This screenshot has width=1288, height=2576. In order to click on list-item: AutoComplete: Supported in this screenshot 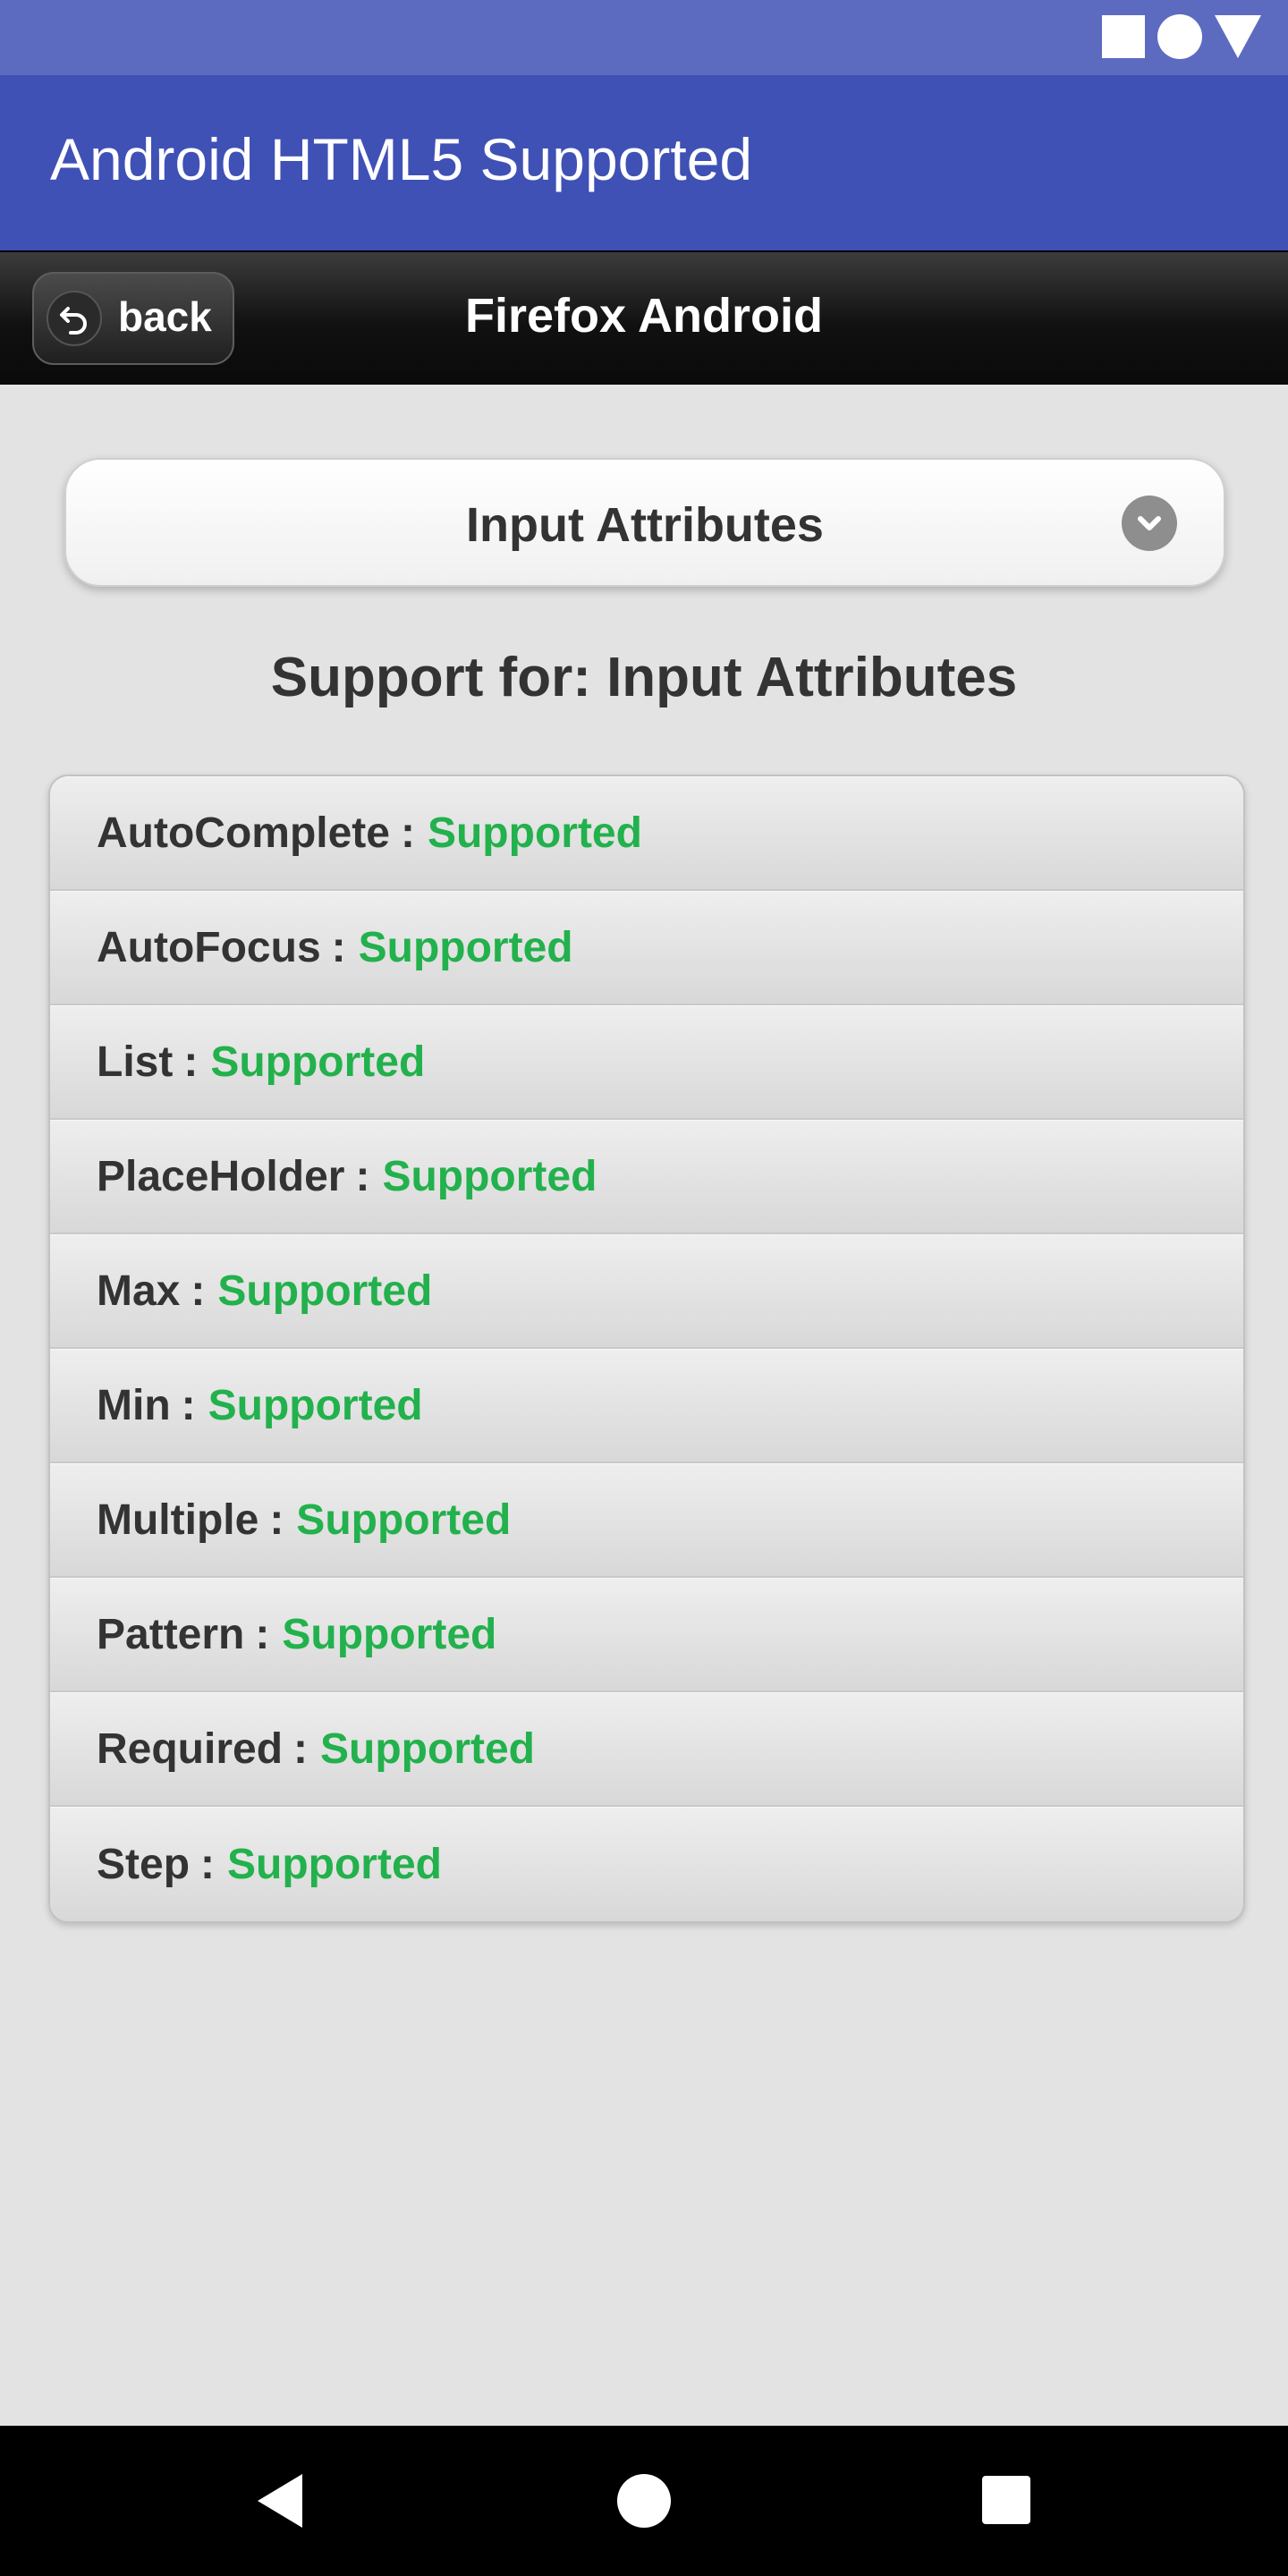, I will do `click(646, 833)`.